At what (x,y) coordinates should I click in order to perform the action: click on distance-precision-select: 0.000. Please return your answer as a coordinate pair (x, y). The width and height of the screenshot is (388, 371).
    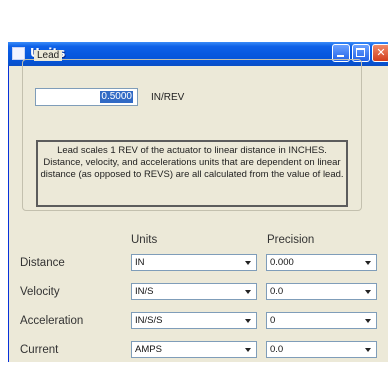
    Looking at the image, I should click on (321, 262).